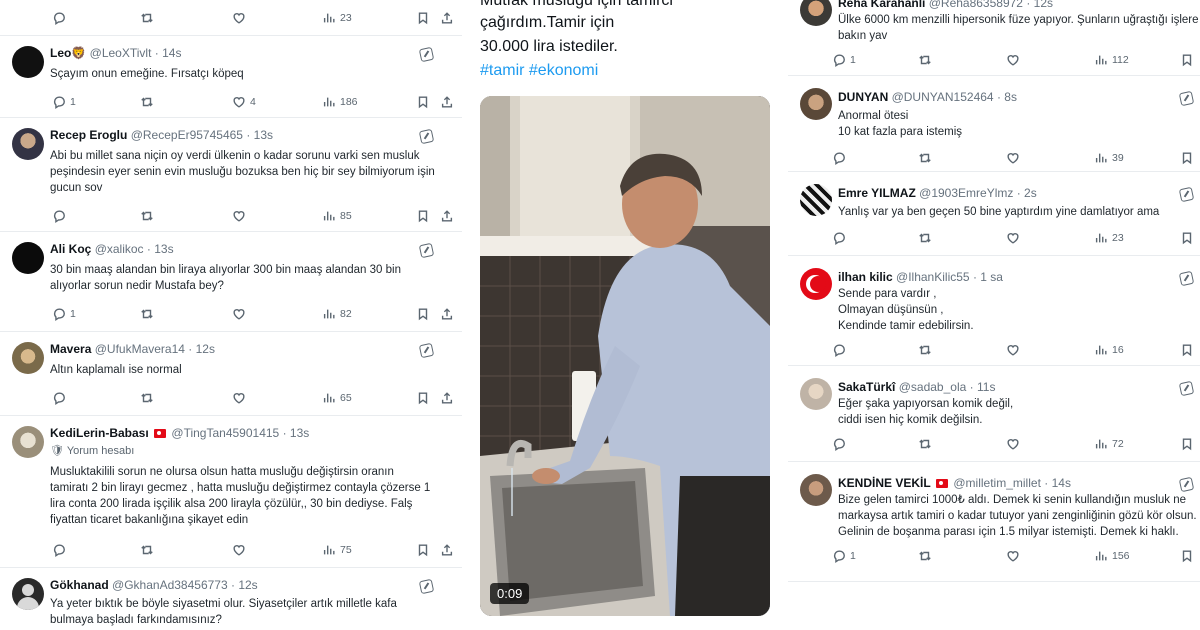 Image resolution: width=1200 pixels, height=630 pixels. What do you see at coordinates (88, 135) in the screenshot?
I see `author-name: Recep Eroglu` at bounding box center [88, 135].